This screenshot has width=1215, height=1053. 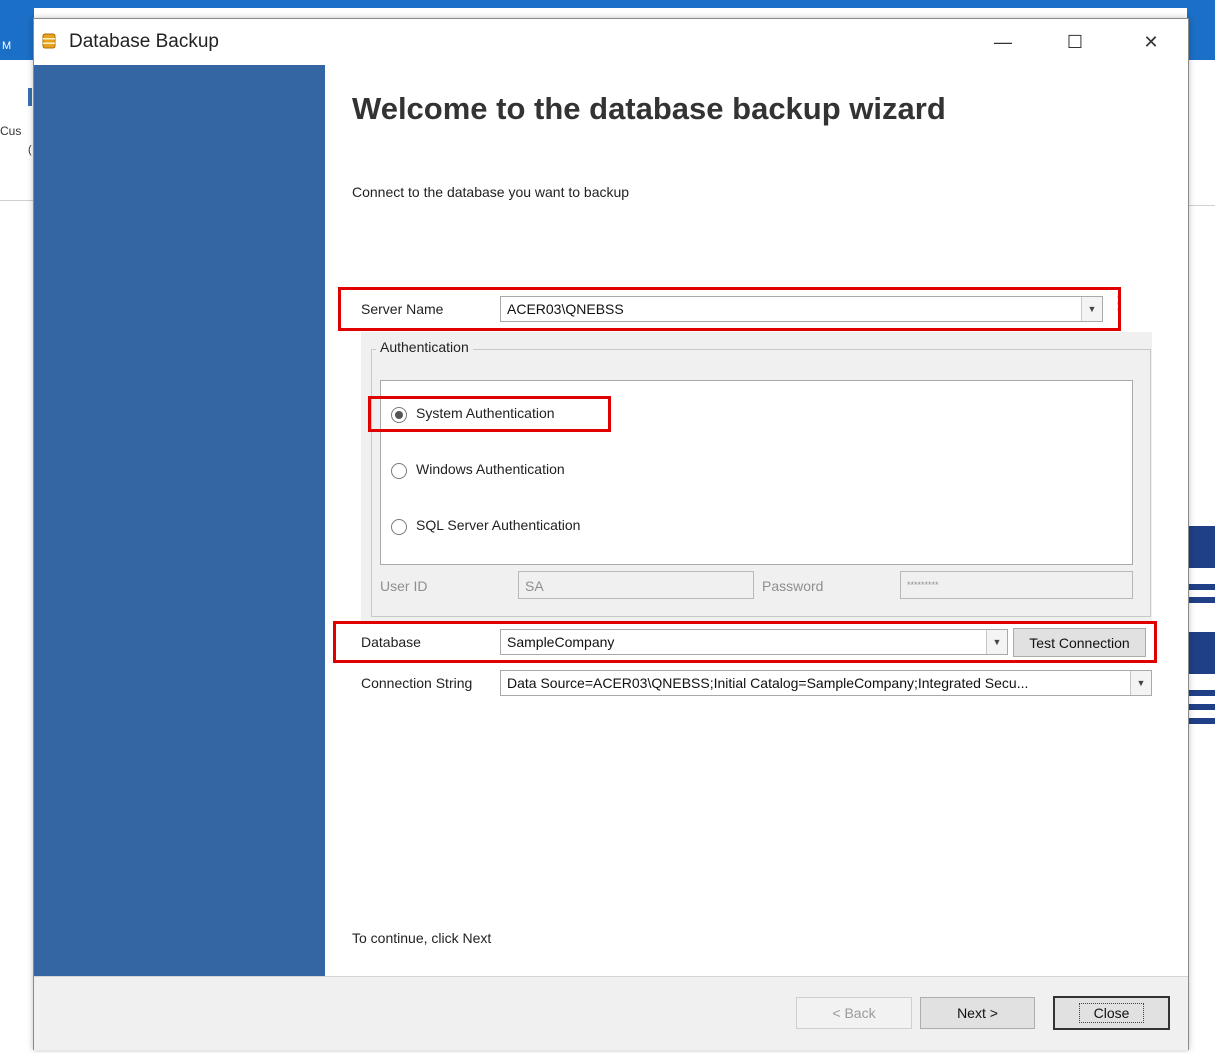 I want to click on highlight-server-name, so click(x=729, y=309).